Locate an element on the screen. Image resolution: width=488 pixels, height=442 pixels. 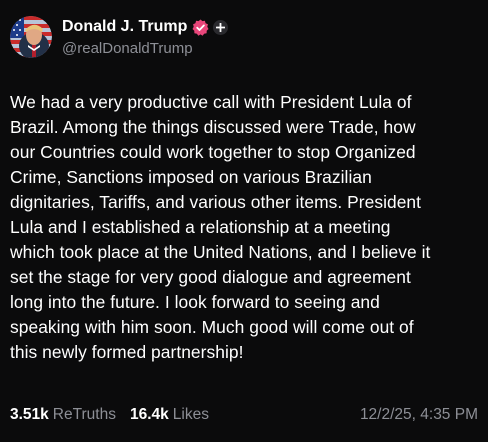
post-header: Donald J. Trump @realDonaldTrump is located at coordinates (119, 37).